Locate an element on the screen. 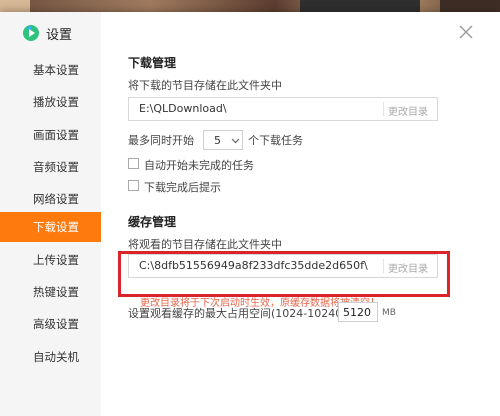 Image resolution: width=500 pixels, height=416 pixels. cache-section-title: 缓存管理 is located at coordinates (152, 222).